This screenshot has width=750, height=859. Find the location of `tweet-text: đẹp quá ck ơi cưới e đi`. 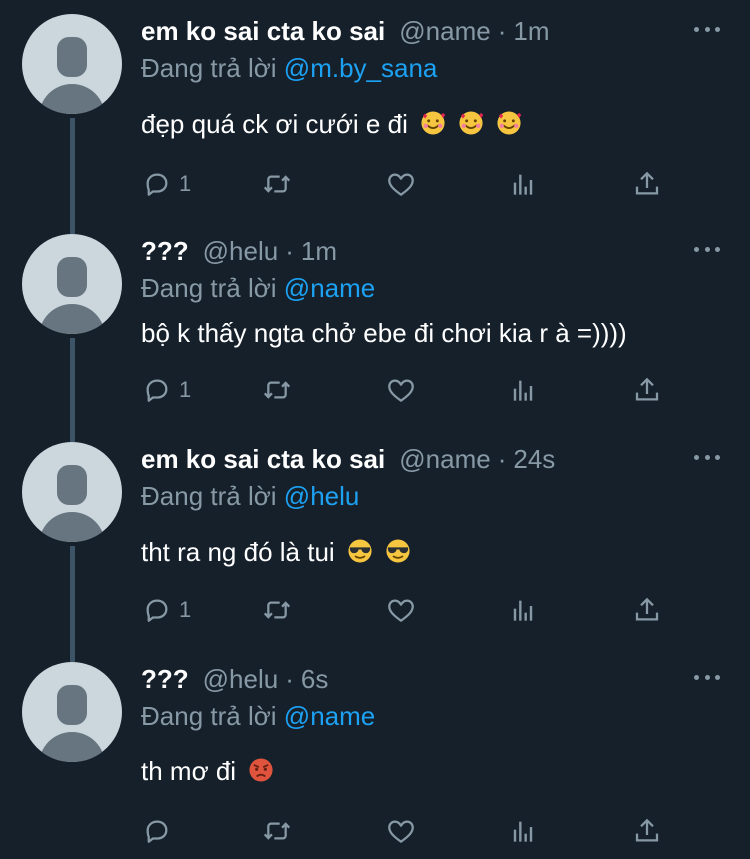

tweet-text: đẹp quá ck ơi cưới e đi is located at coordinates (331, 124).